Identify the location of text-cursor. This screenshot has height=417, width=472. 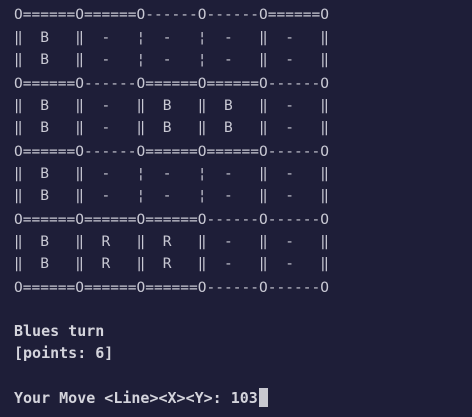
(263, 397).